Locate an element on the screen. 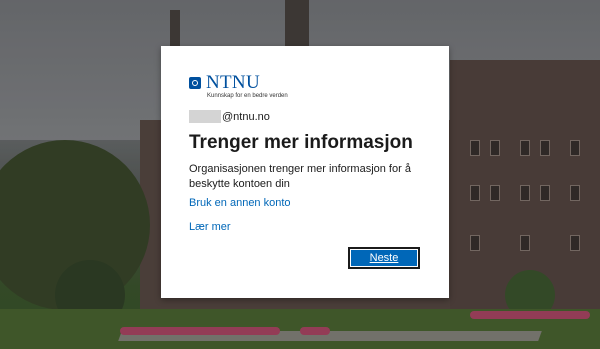 This screenshot has width=600, height=349. account-email-domain: @ntnu.no is located at coordinates (246, 116).